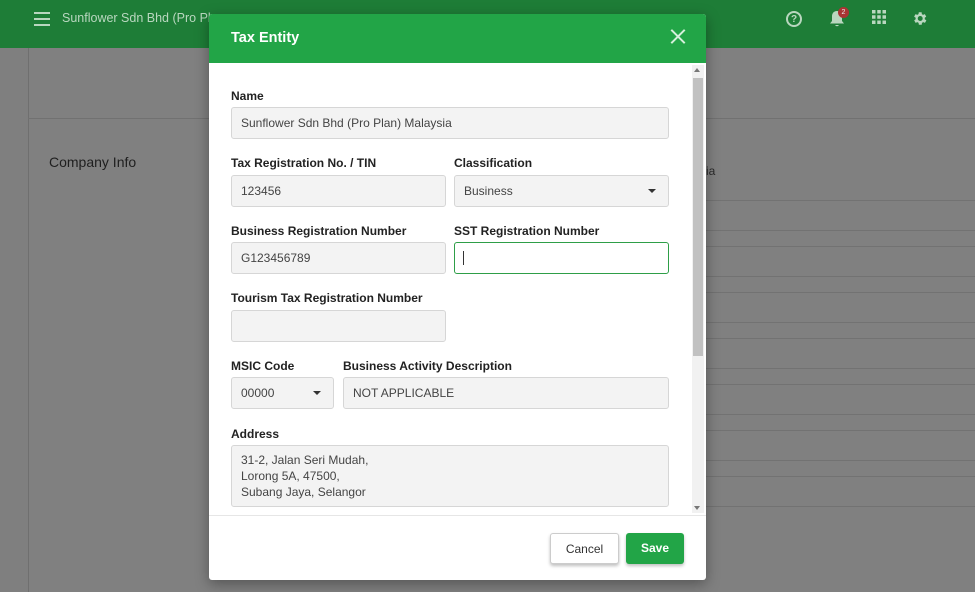 The height and width of the screenshot is (592, 975). What do you see at coordinates (450, 123) in the screenshot?
I see `name-field: Sunflower Sdn Bhd (Pro Plan) Malaysia` at bounding box center [450, 123].